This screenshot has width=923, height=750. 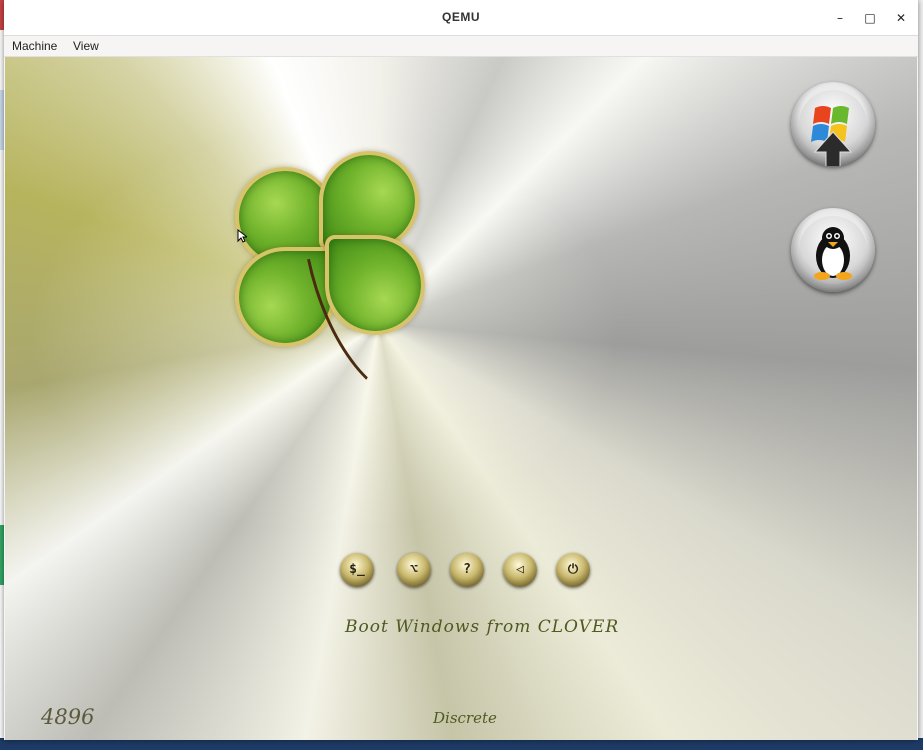 I want to click on tux-penguin-icon, so click(x=833, y=253).